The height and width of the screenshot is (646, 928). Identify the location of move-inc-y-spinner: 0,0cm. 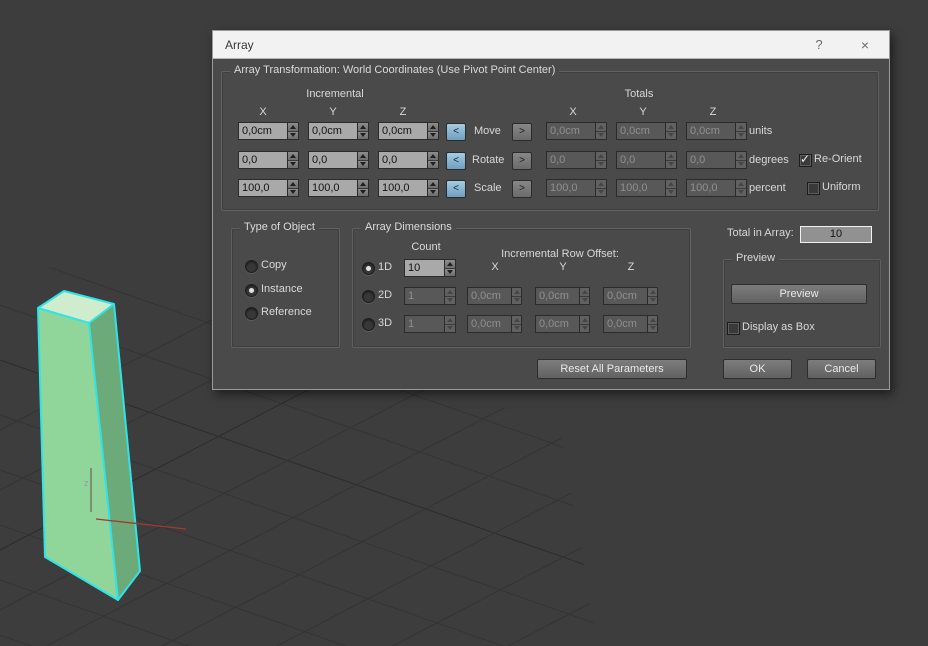
(338, 131).